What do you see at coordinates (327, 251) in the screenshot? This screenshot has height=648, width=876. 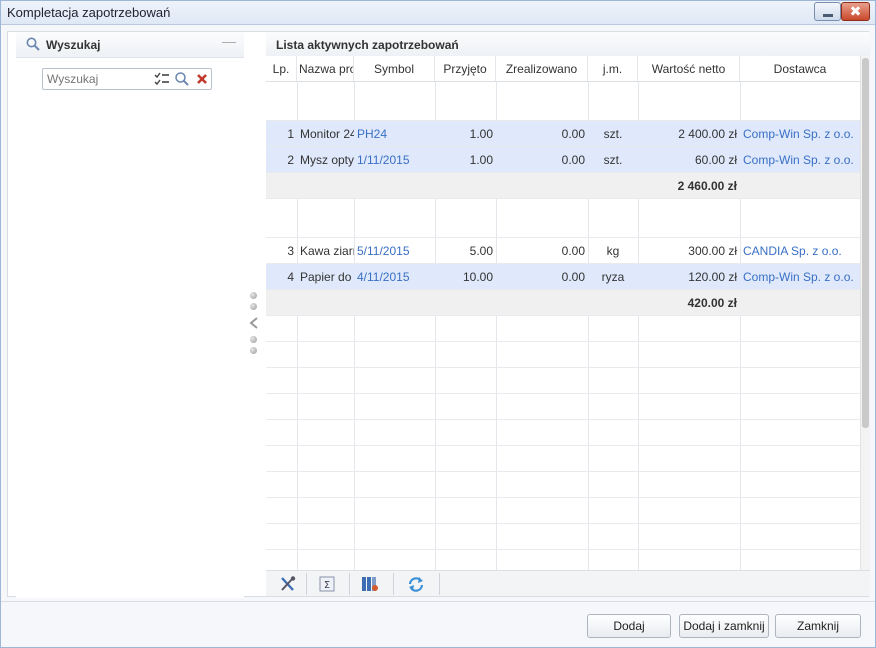 I see `cell-product-name: Kawa ziarnista` at bounding box center [327, 251].